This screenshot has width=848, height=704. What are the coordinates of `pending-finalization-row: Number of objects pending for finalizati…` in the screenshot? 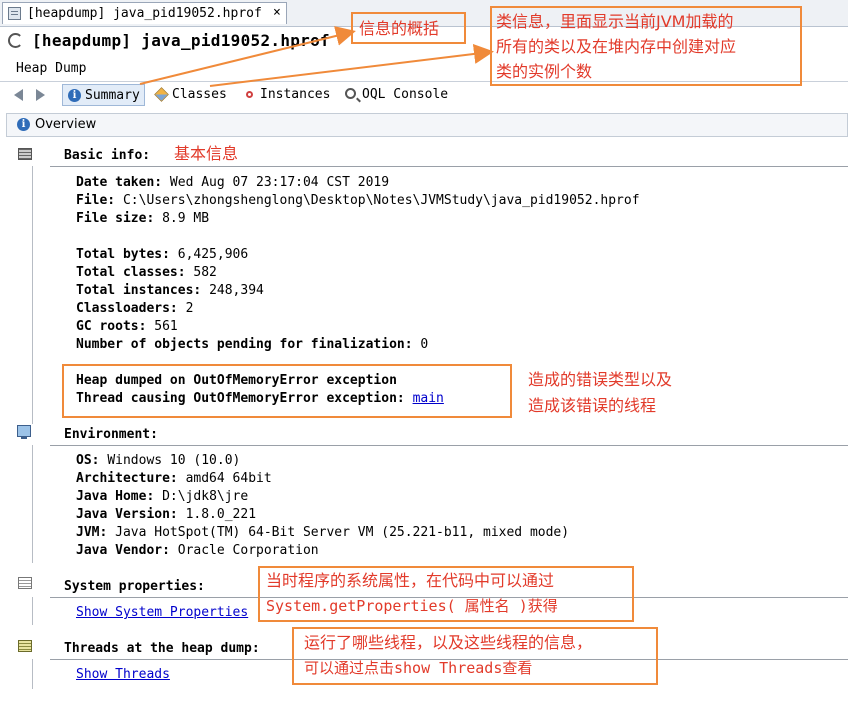 It's located at (252, 344).